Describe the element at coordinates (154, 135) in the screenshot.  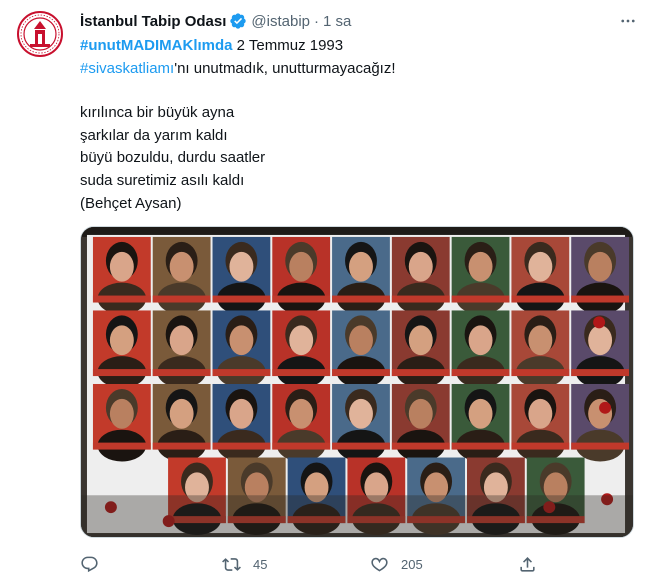
I see `poem-line: şarkılar da yarım kaldı` at that location.